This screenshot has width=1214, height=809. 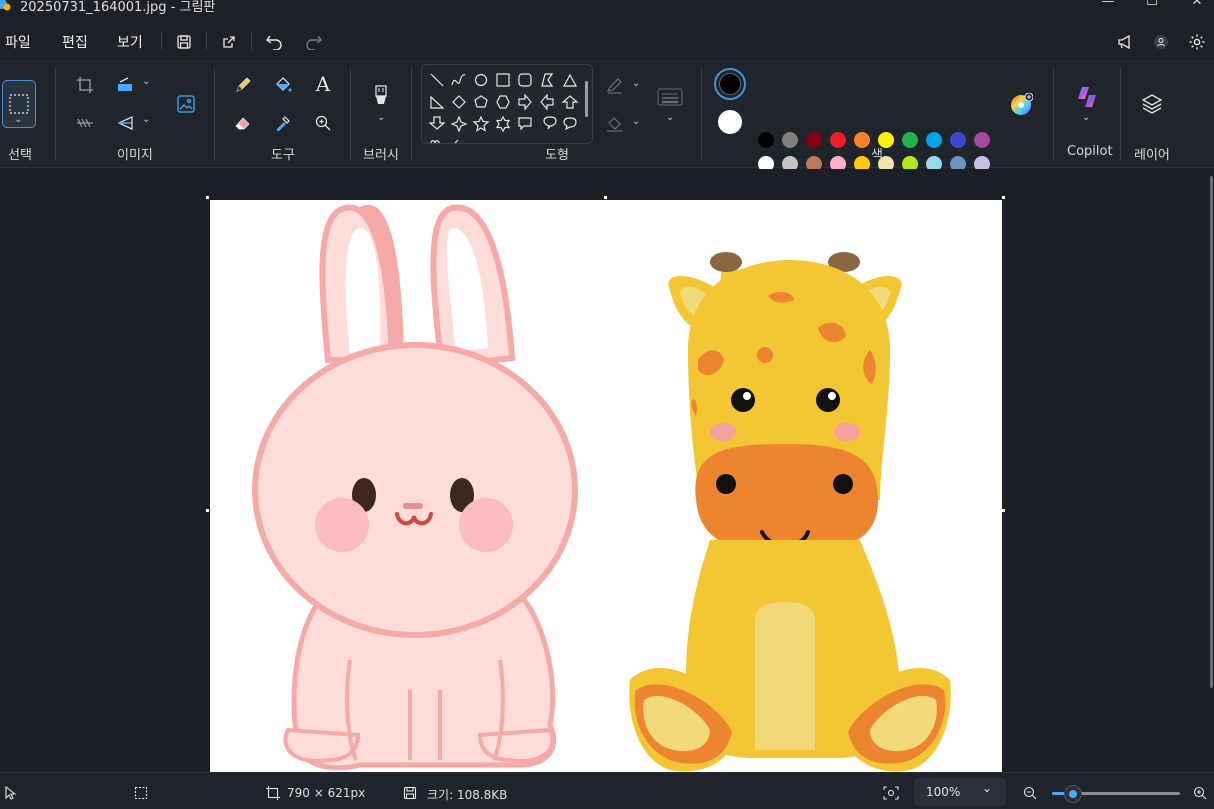 I want to click on heart-shape, so click(x=435, y=141).